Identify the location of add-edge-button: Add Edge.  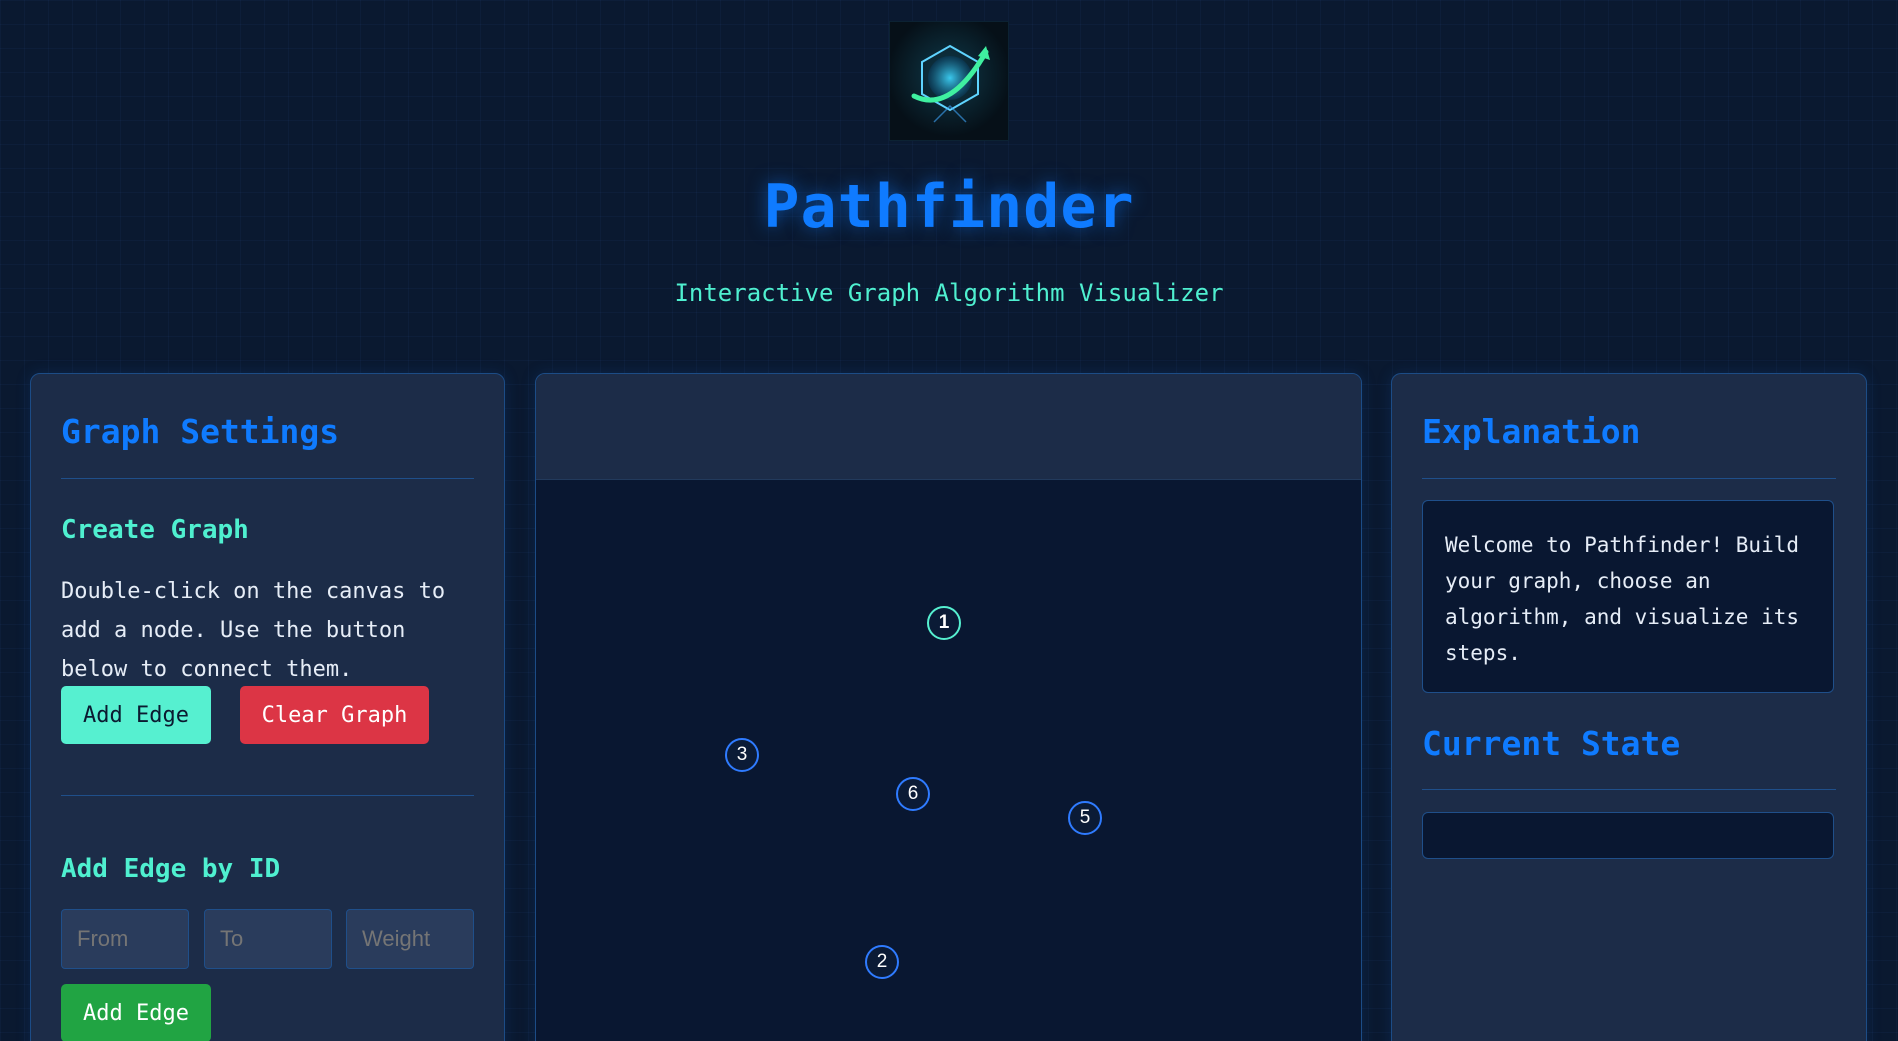
(136, 715).